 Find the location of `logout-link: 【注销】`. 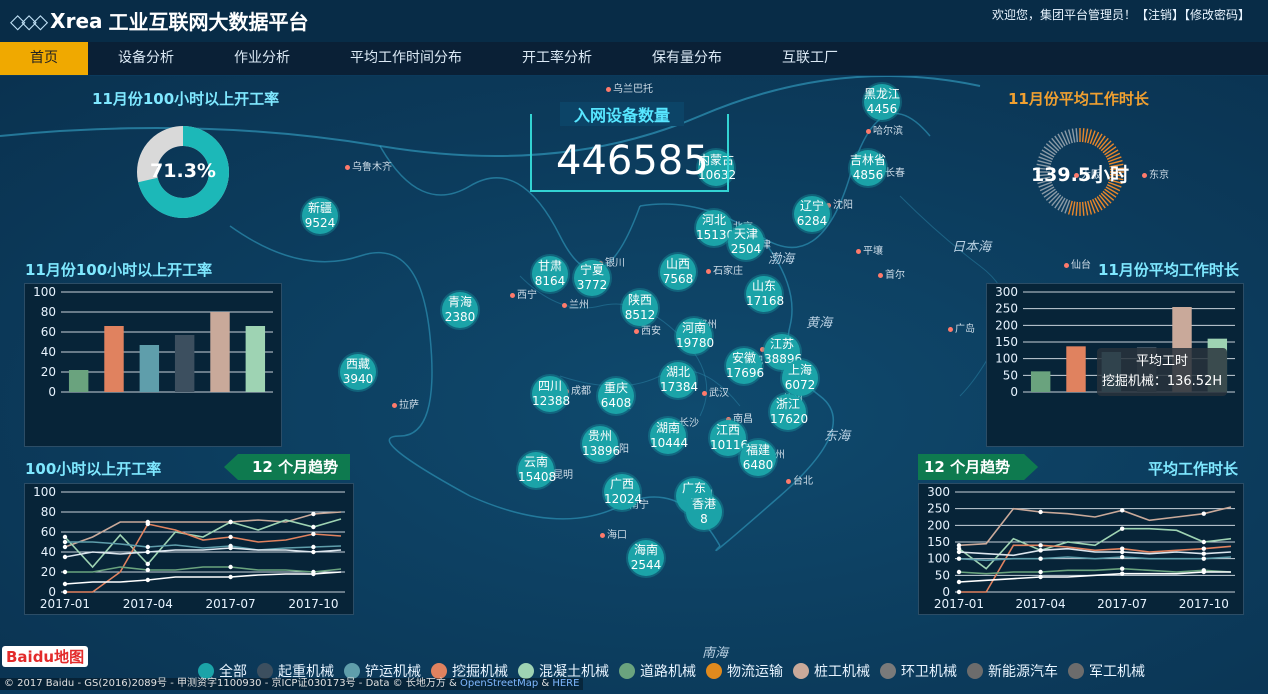

logout-link: 【注销】 is located at coordinates (1160, 15).